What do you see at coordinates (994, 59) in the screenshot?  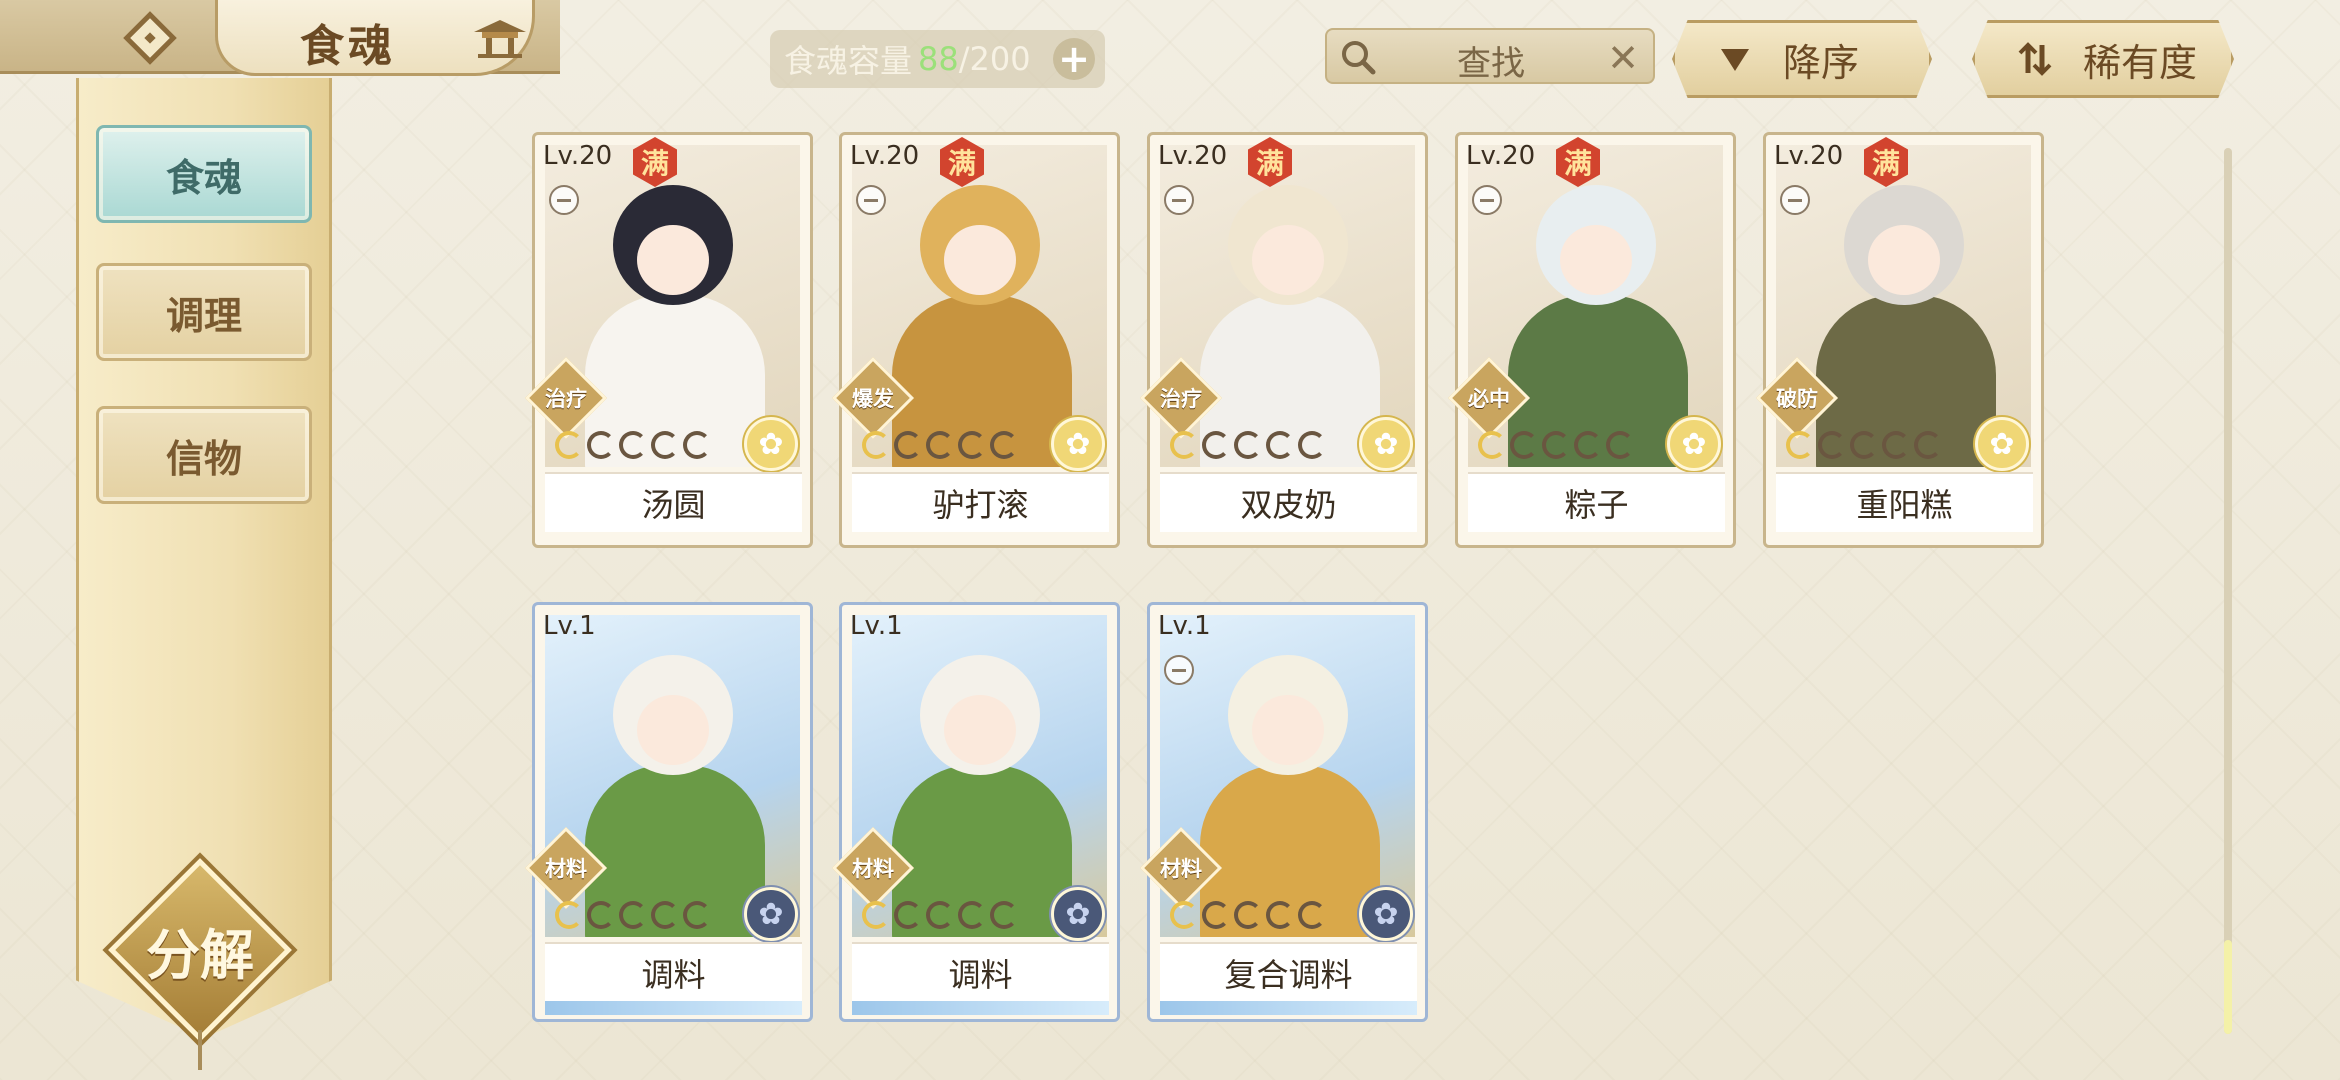 I see `capacity-max: /200` at bounding box center [994, 59].